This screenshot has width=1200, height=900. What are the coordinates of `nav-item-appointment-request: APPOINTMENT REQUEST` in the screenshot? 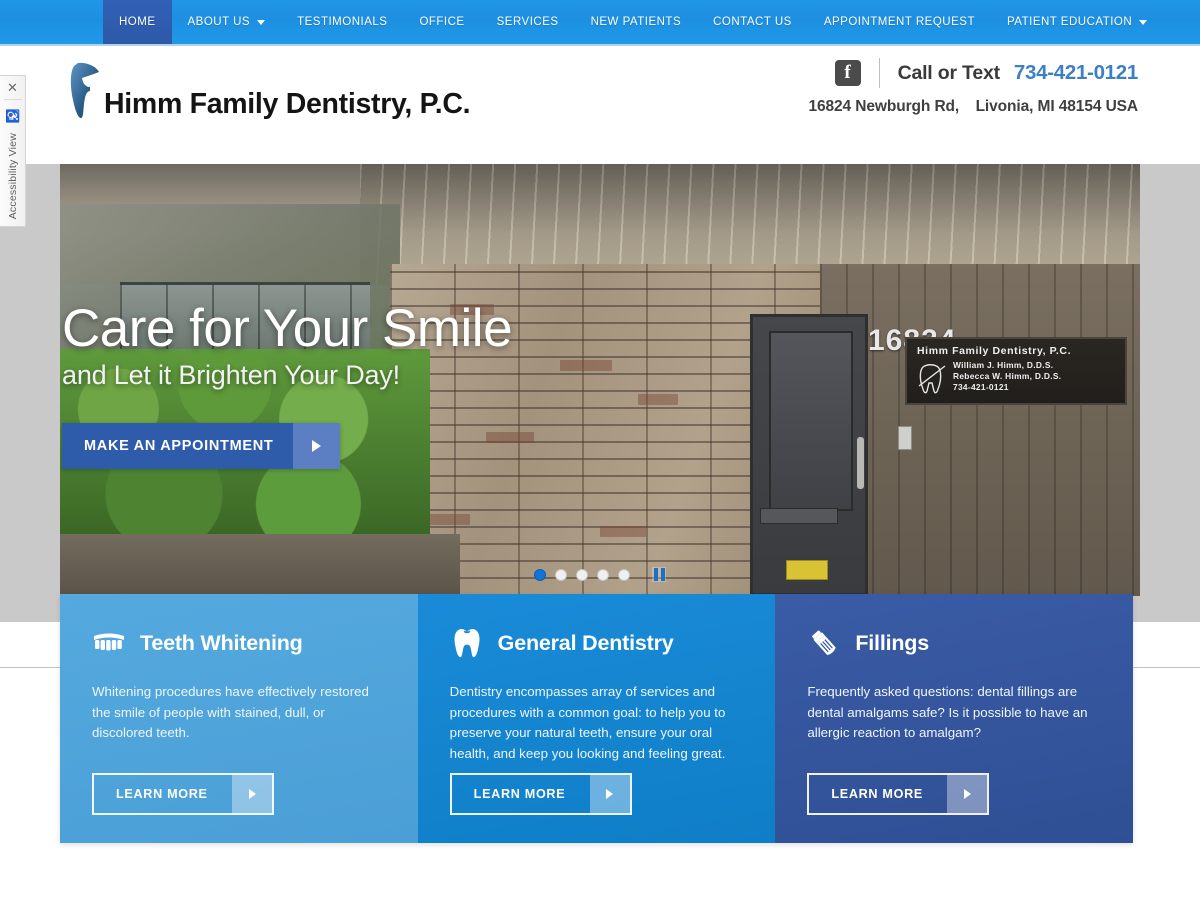 It's located at (899, 22).